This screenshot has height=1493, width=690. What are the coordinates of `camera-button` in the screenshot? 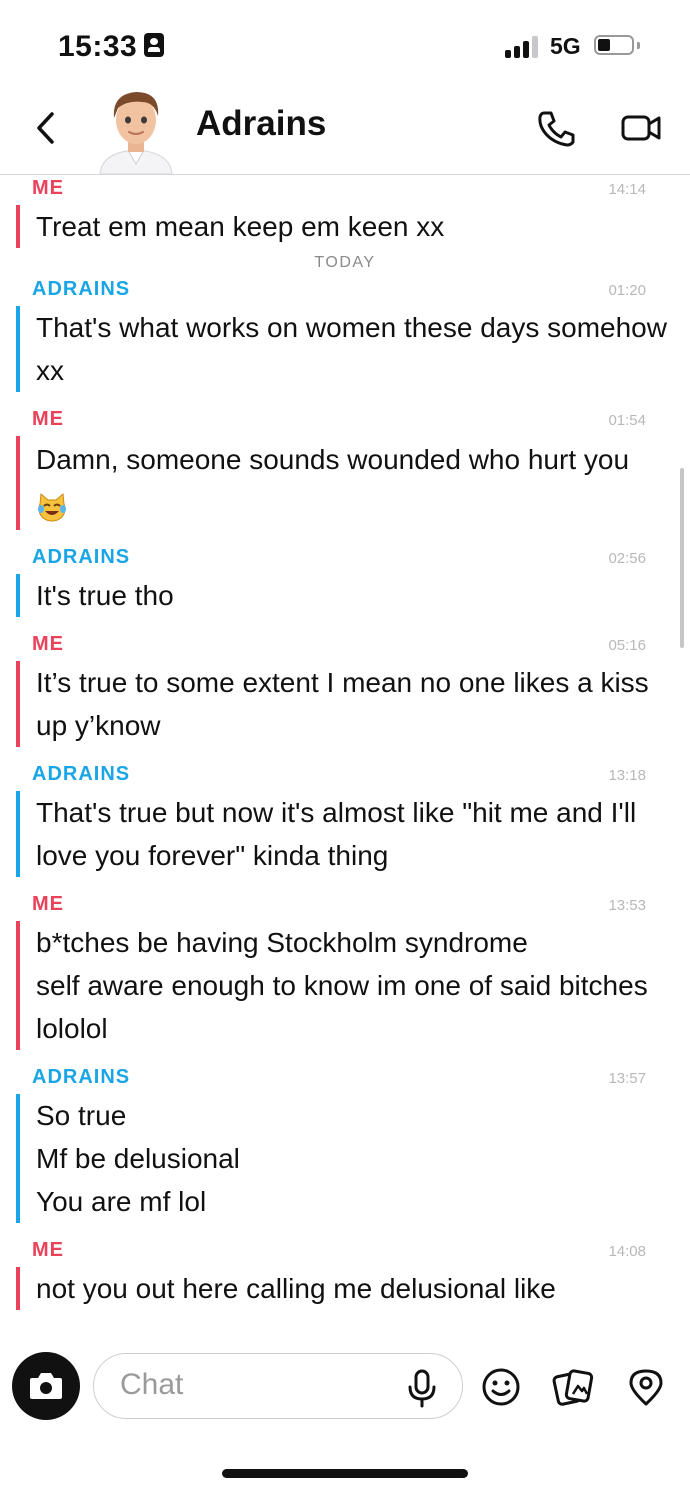 It's located at (46, 1386).